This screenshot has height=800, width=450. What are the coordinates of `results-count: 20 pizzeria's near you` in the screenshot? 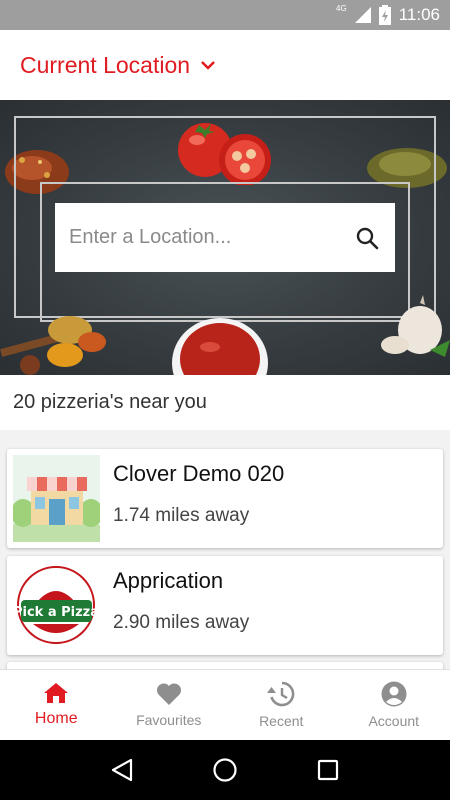 It's located at (225, 402).